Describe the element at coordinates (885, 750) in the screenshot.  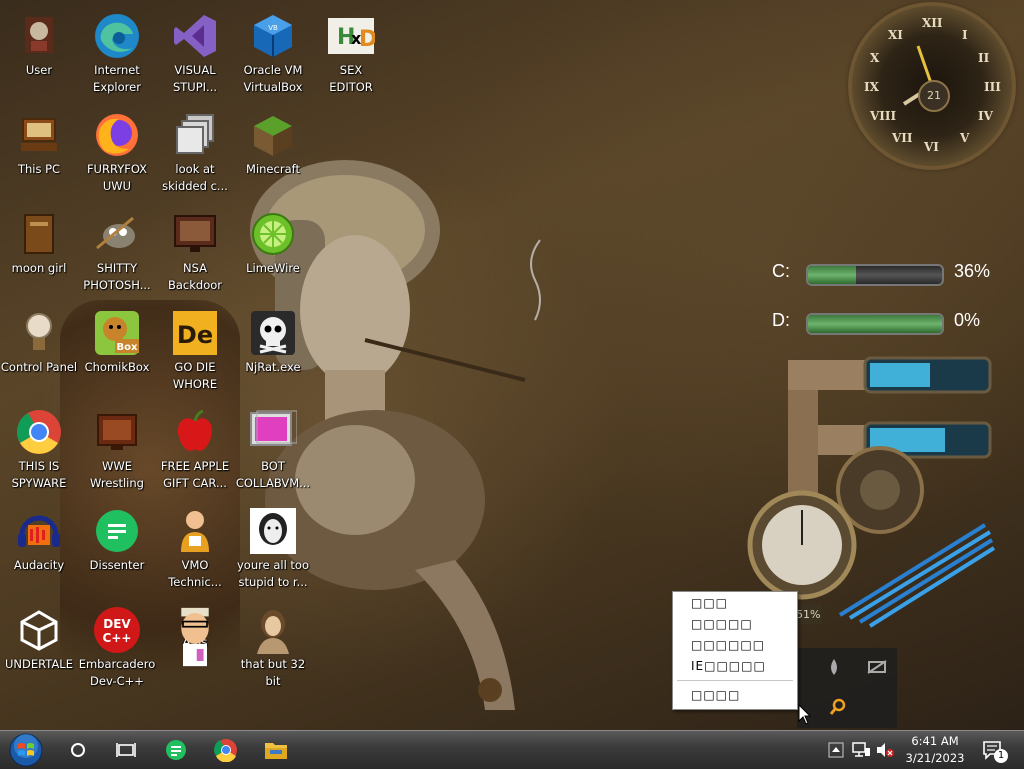
I see `volume-button` at that location.